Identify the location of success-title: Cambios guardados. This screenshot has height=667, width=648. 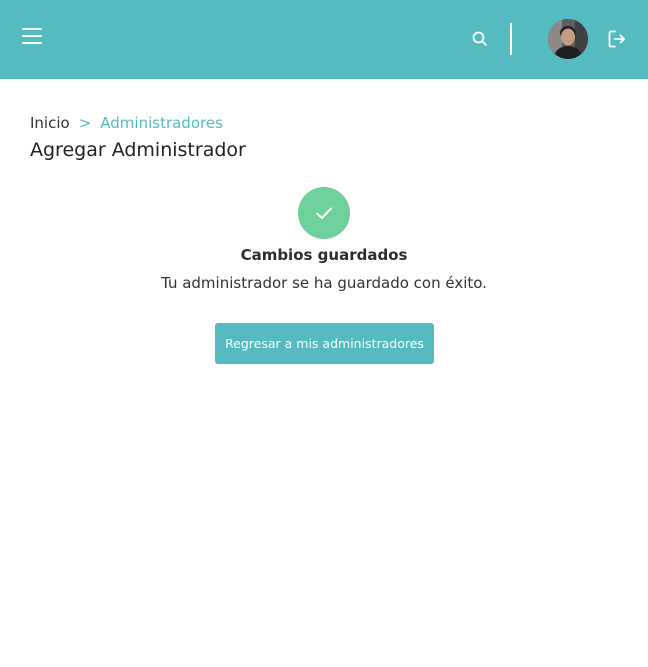
(324, 255).